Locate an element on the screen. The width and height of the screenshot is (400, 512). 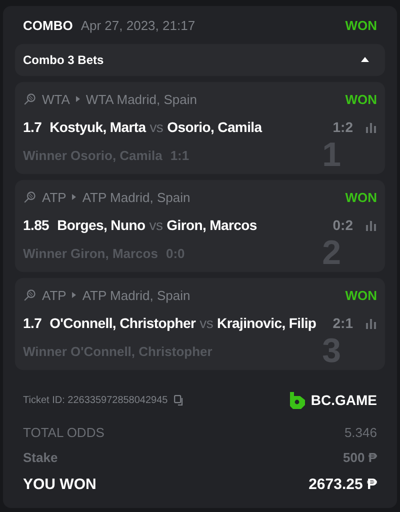
score-value: 0:2 is located at coordinates (342, 225).